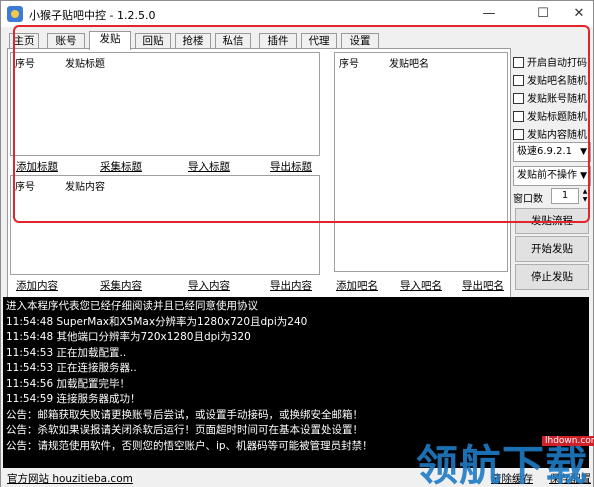  Describe the element at coordinates (504, 452) in the screenshot. I see `watermark: 领航下载 lhdown.com` at that location.